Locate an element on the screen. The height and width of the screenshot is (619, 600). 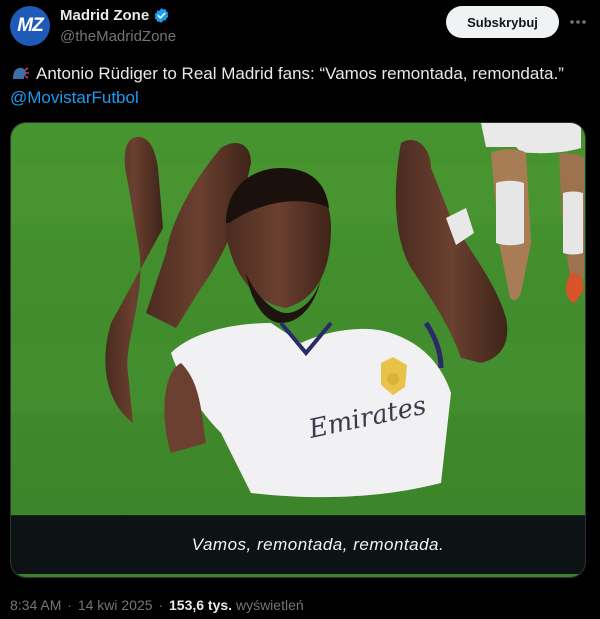
post-time: 8:34 AM is located at coordinates (35, 605).